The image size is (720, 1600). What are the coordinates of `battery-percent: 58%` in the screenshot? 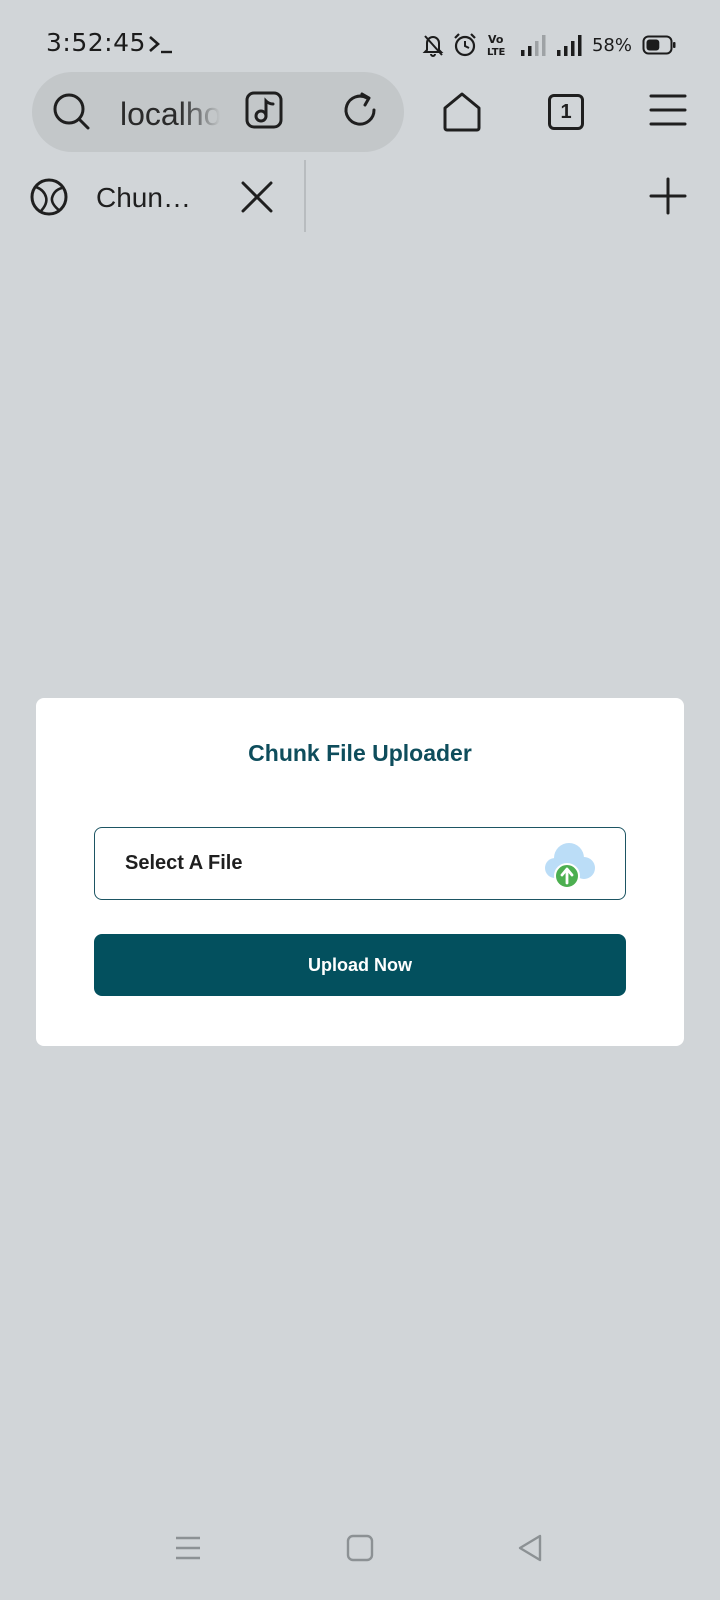 It's located at (611, 45).